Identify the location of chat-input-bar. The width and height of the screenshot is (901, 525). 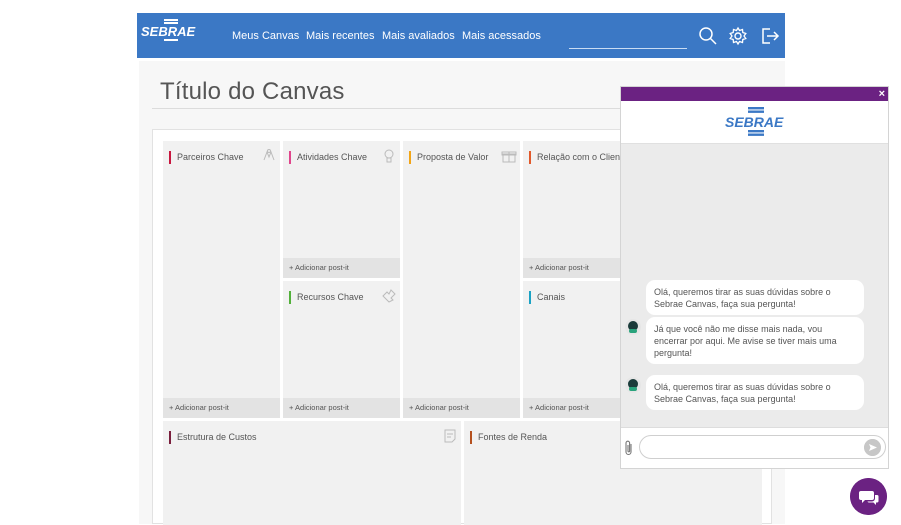
(754, 447).